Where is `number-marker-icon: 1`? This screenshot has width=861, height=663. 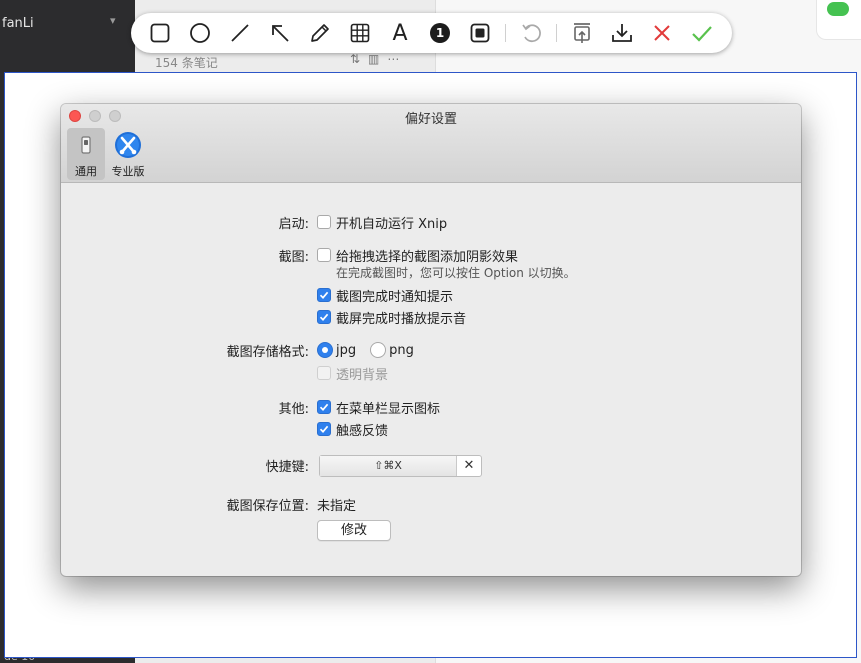
number-marker-icon: 1 is located at coordinates (440, 33).